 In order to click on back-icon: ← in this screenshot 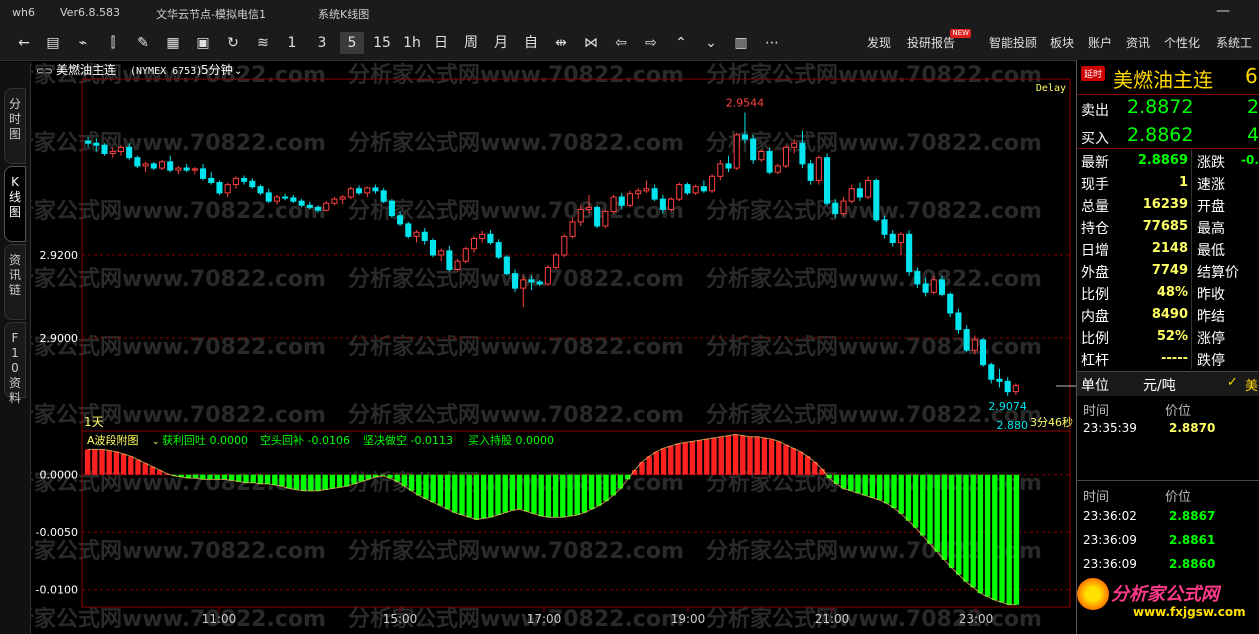, I will do `click(24, 43)`.